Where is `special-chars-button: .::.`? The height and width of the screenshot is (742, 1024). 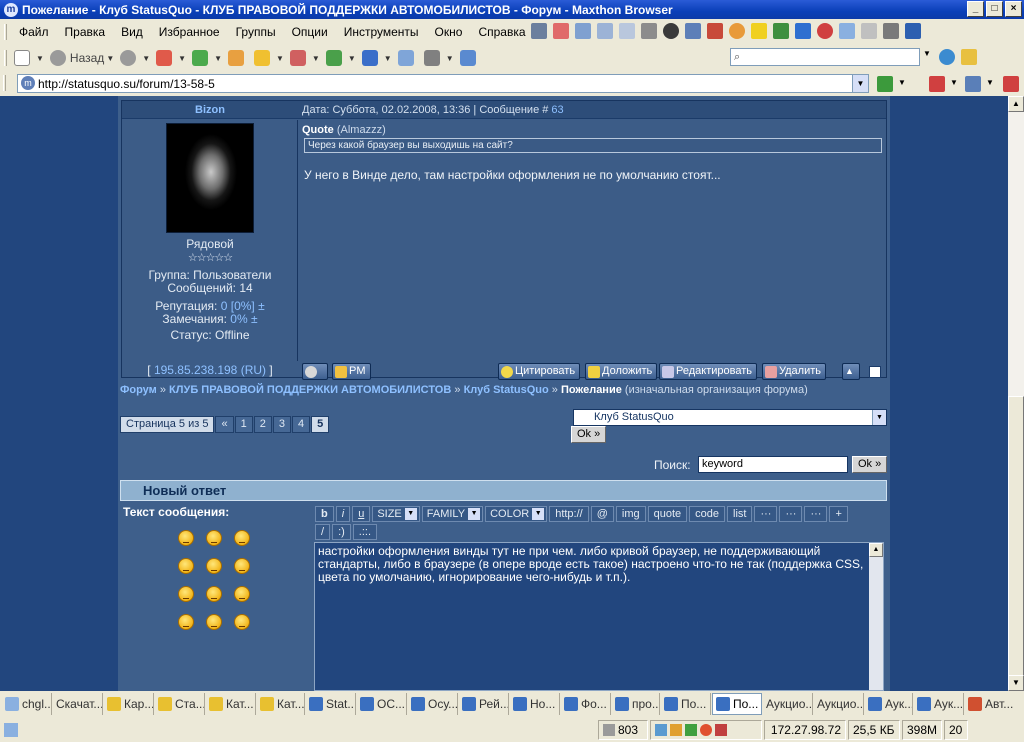 special-chars-button: .::. is located at coordinates (365, 532).